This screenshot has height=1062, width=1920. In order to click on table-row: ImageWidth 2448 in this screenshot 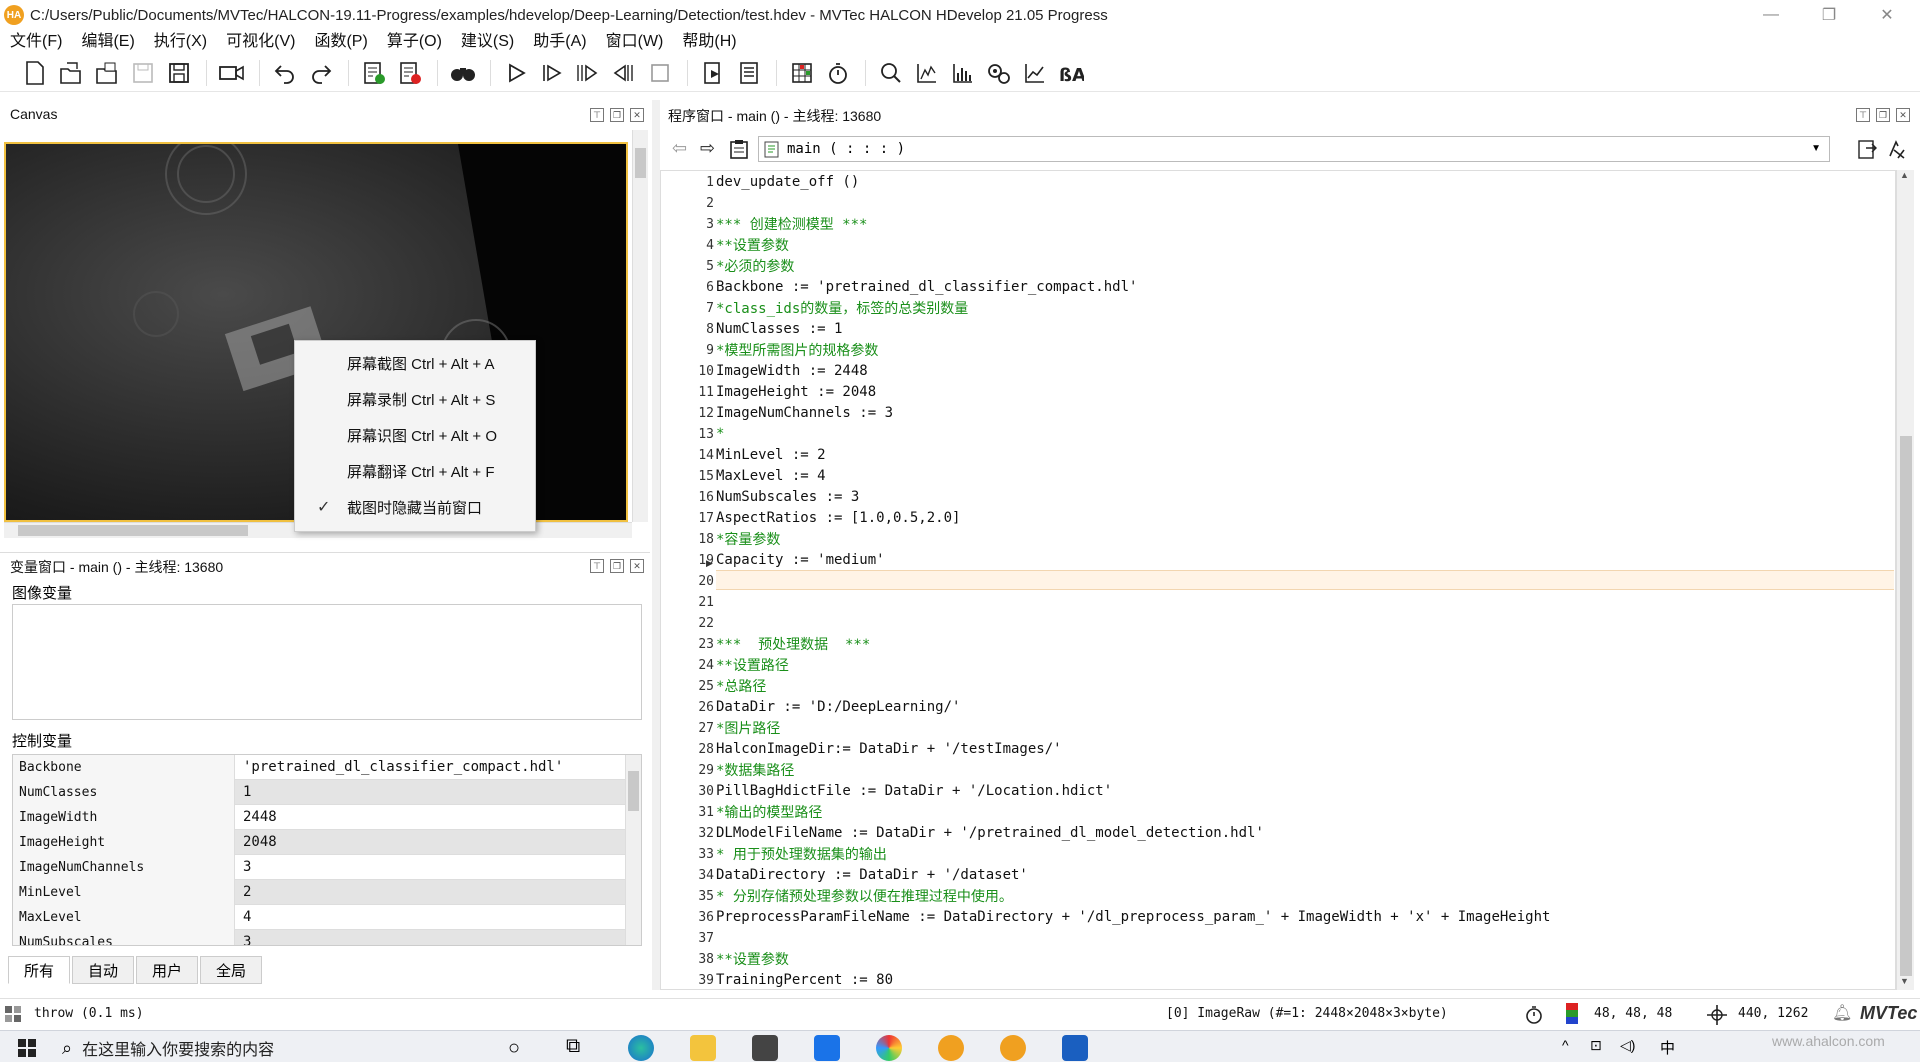, I will do `click(319, 817)`.